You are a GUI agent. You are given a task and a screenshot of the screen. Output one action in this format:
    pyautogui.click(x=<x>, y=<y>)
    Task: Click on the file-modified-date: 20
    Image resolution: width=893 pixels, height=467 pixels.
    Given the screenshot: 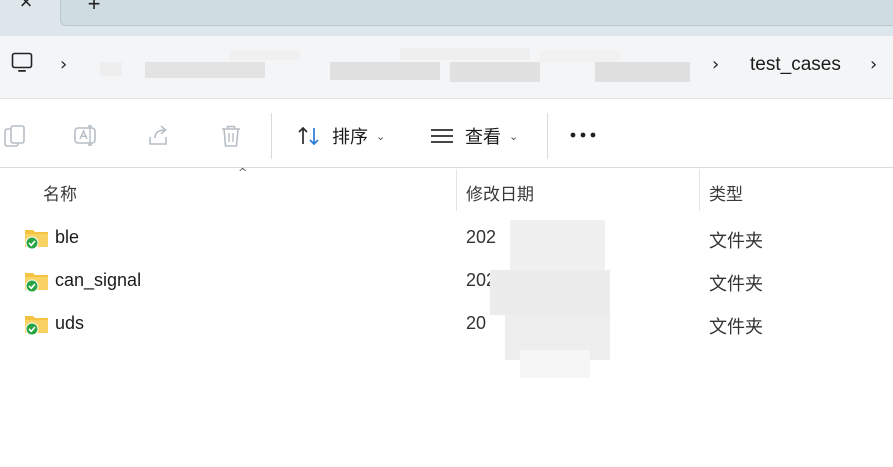 What is the action you would take?
    pyautogui.click(x=476, y=323)
    